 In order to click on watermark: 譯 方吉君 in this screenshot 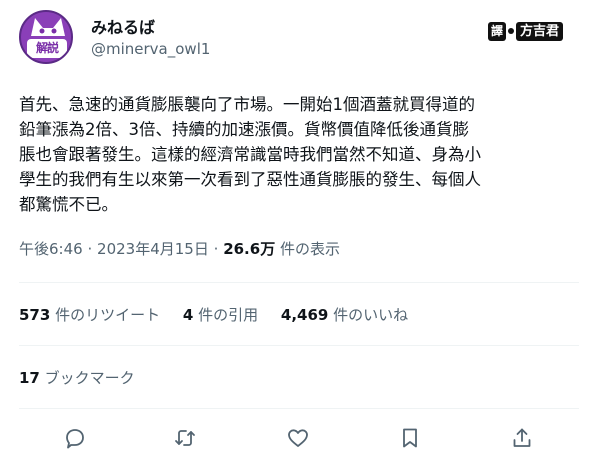, I will do `click(526, 31)`.